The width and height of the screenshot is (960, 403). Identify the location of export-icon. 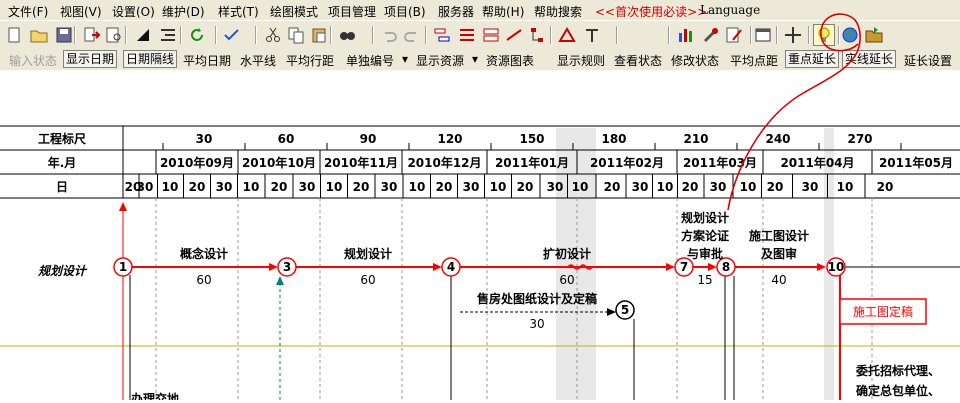
(92, 35).